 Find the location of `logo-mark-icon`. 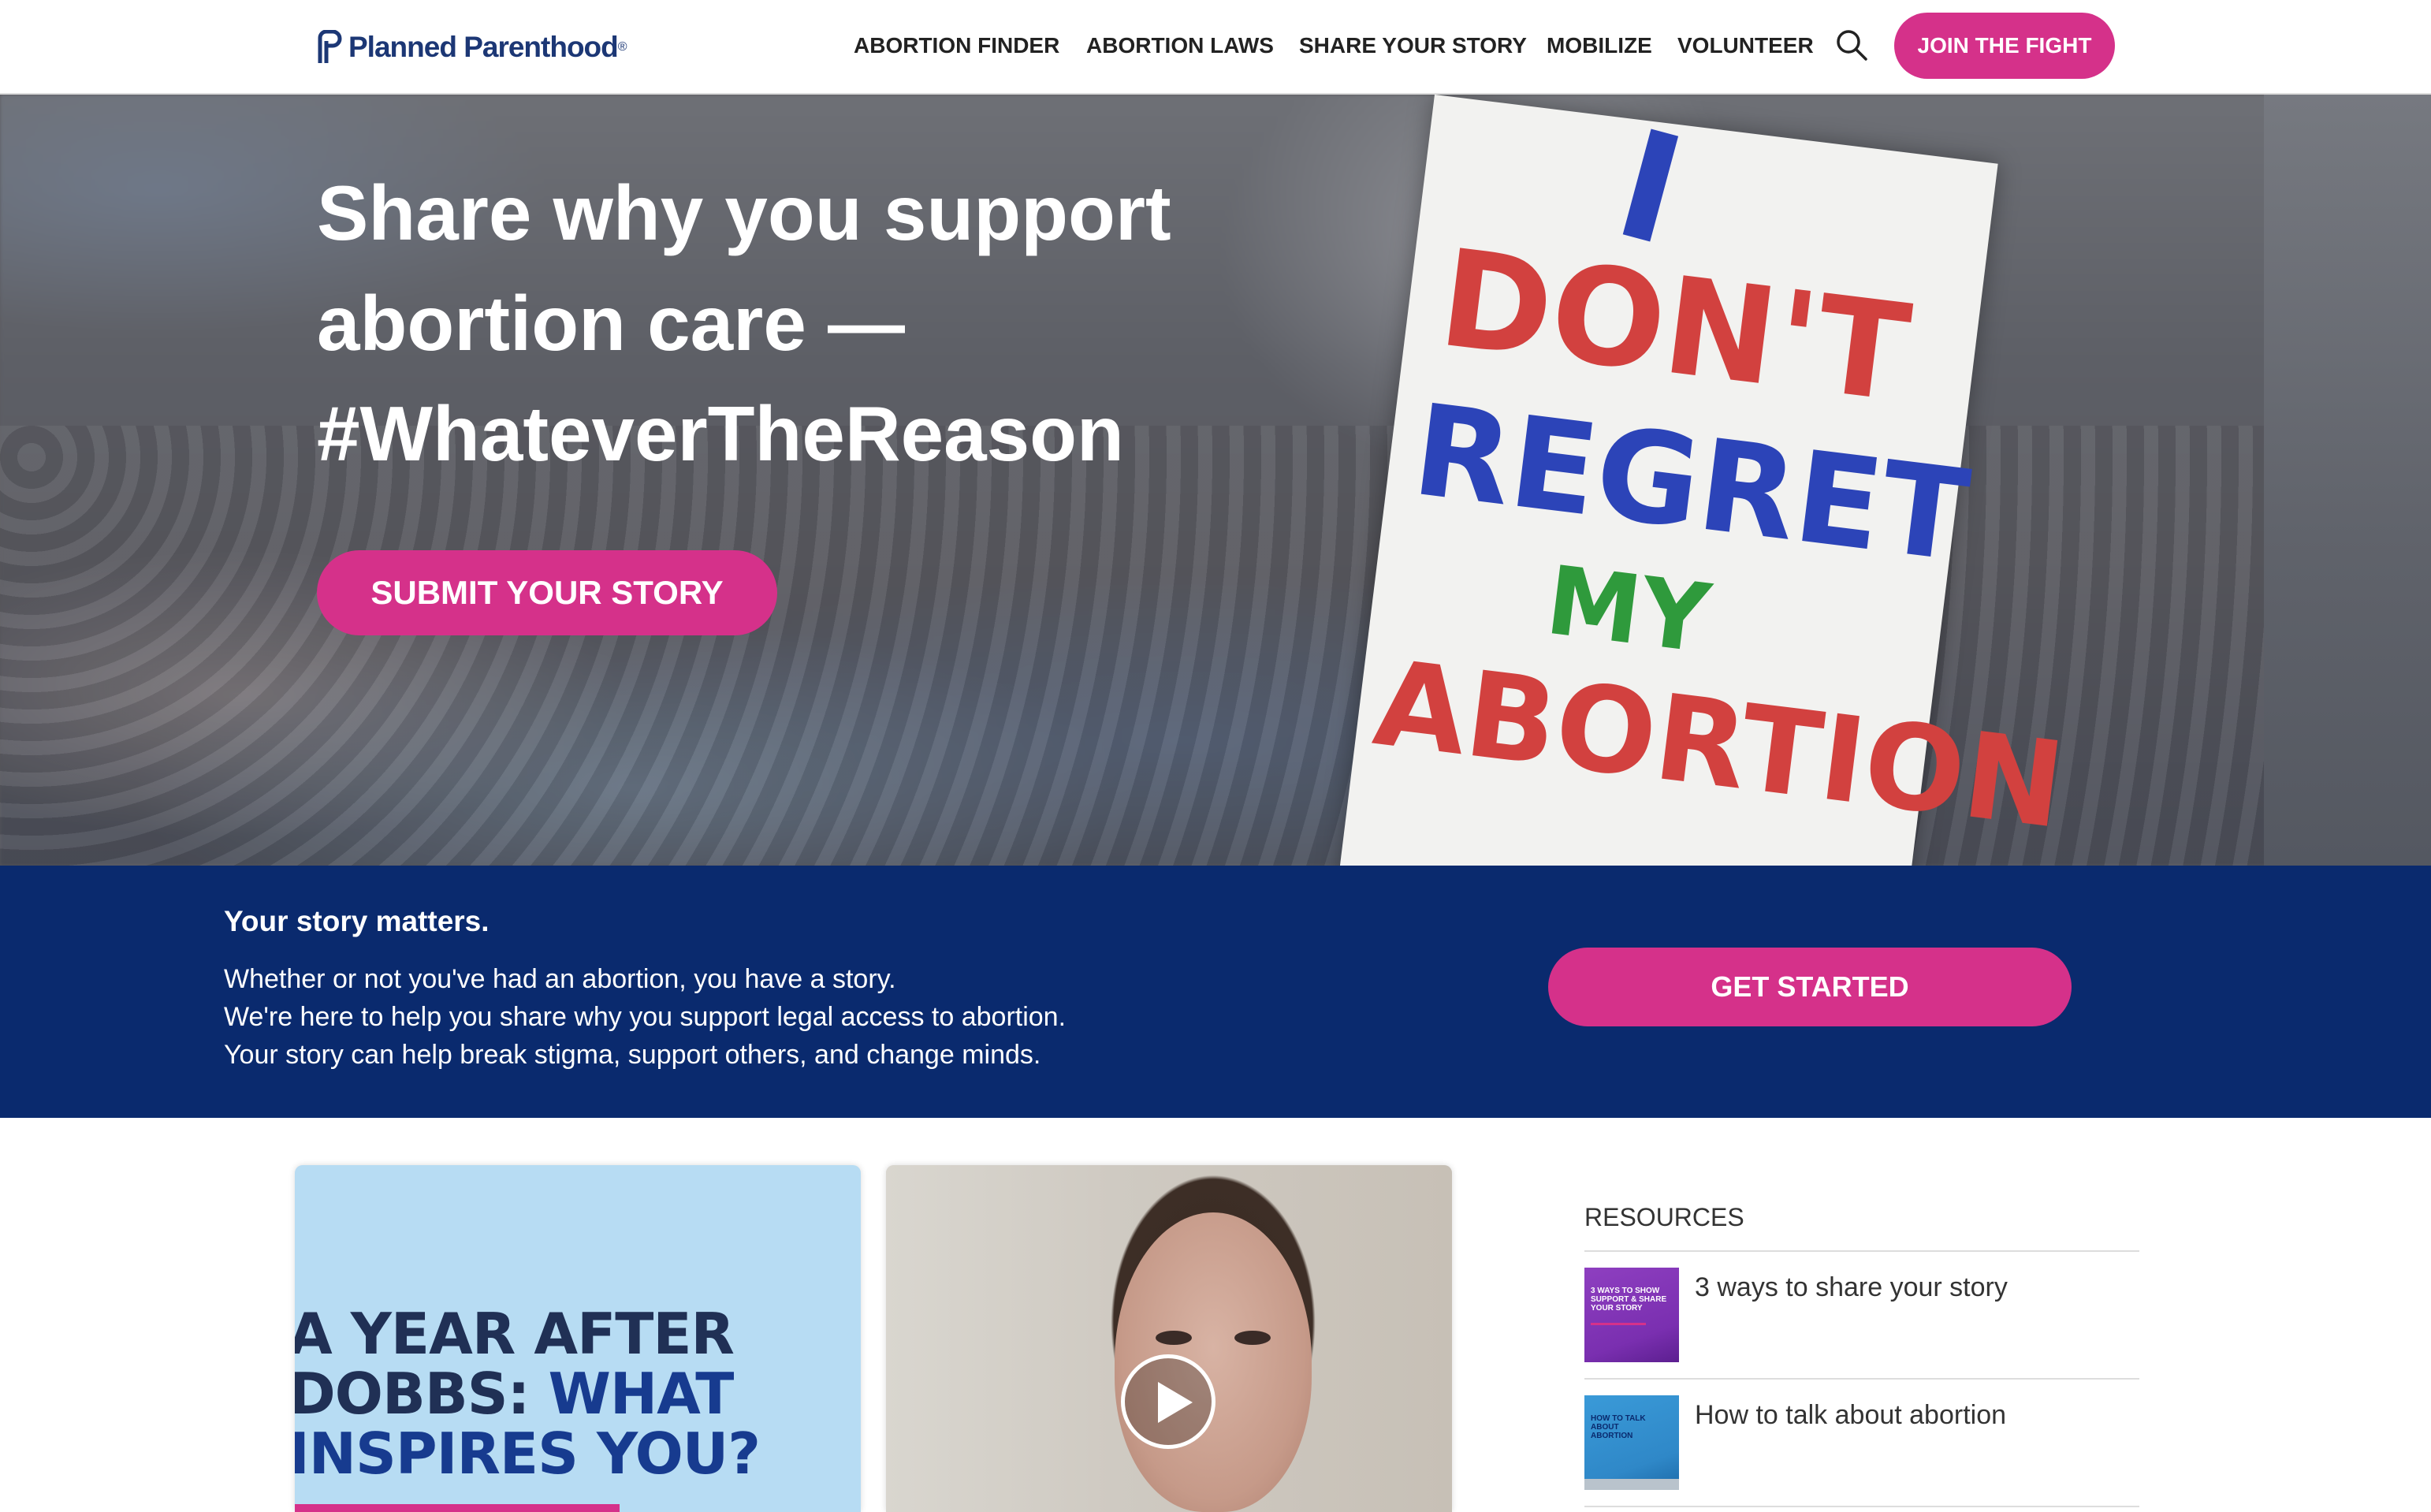

logo-mark-icon is located at coordinates (330, 47).